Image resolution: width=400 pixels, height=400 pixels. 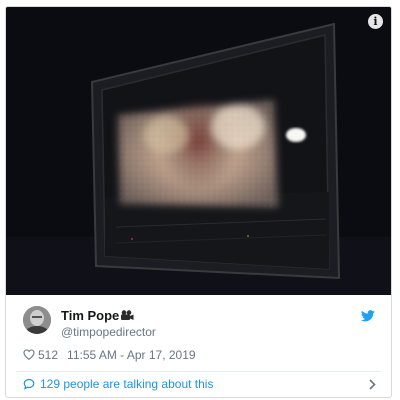 I want to click on avatar, so click(x=37, y=320).